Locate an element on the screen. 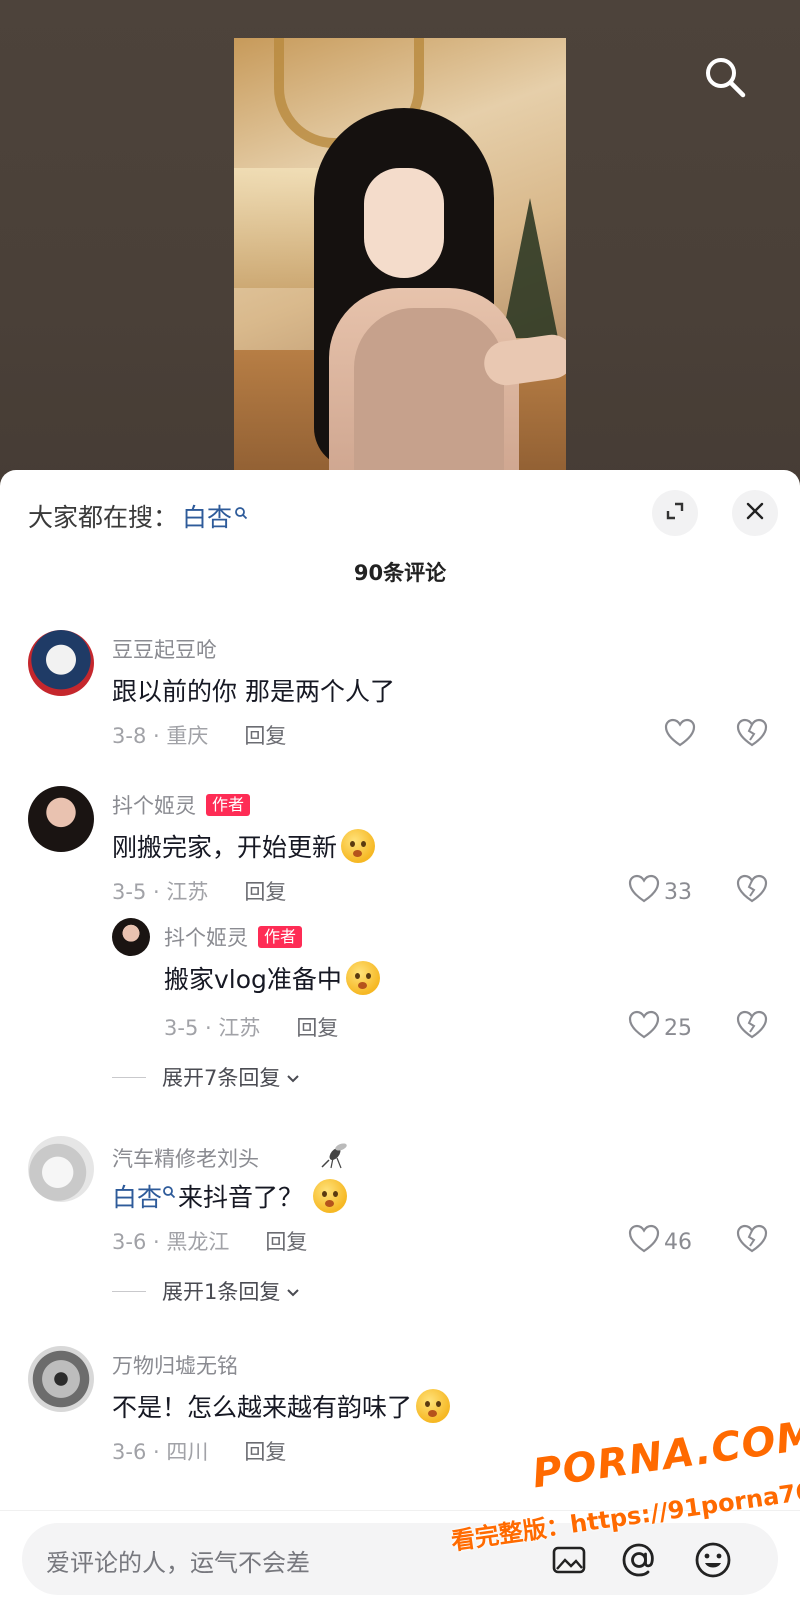 The image size is (800, 1615). comment-username-text: 汽车精修老刘头 is located at coordinates (185, 1158).